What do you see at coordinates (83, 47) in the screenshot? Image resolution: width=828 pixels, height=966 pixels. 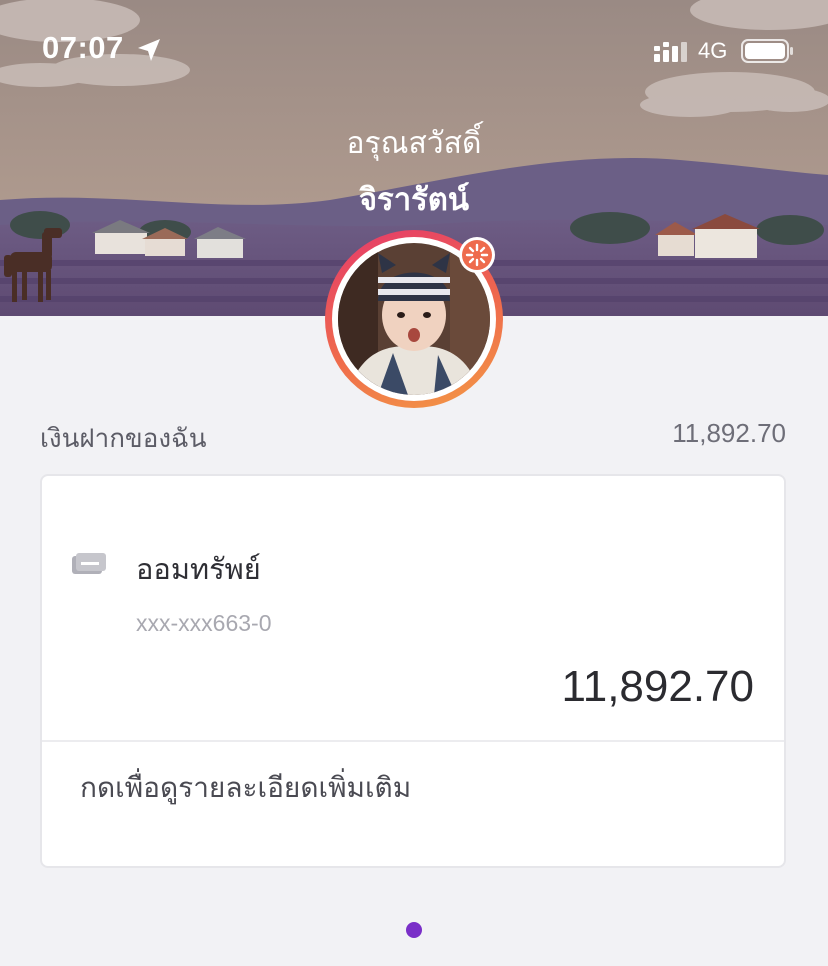 I see `status-time: 07:07` at bounding box center [83, 47].